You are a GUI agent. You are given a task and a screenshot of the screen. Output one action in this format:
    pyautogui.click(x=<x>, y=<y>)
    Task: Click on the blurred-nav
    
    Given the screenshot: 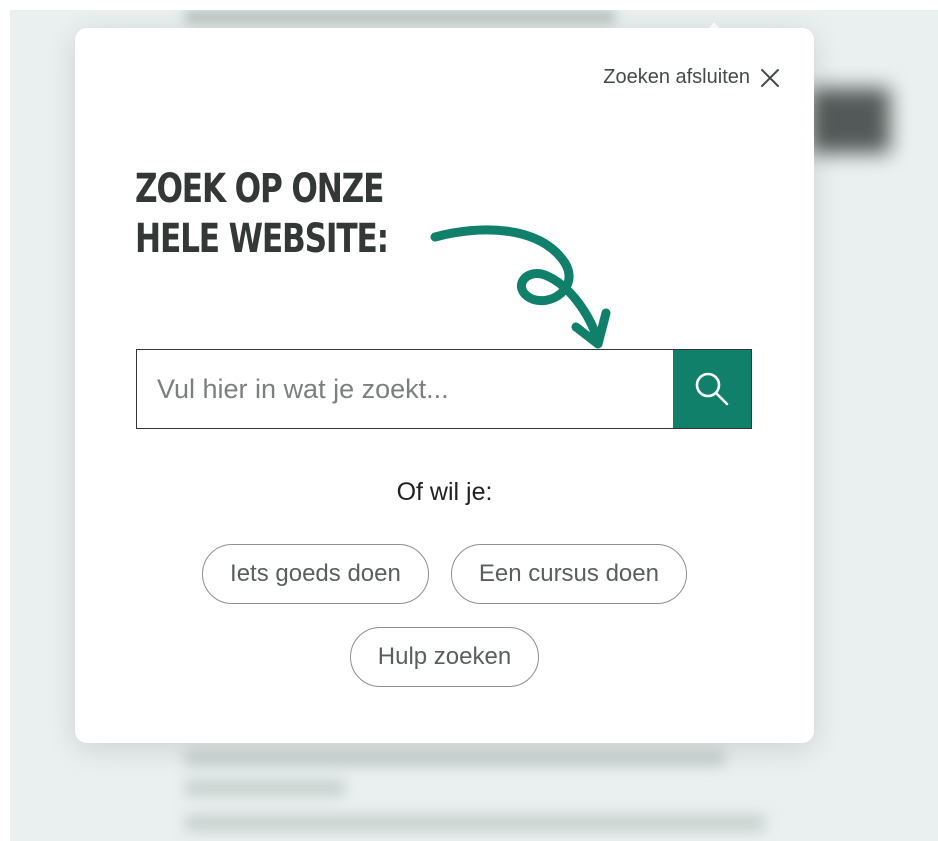 What is the action you would take?
    pyautogui.click(x=400, y=17)
    